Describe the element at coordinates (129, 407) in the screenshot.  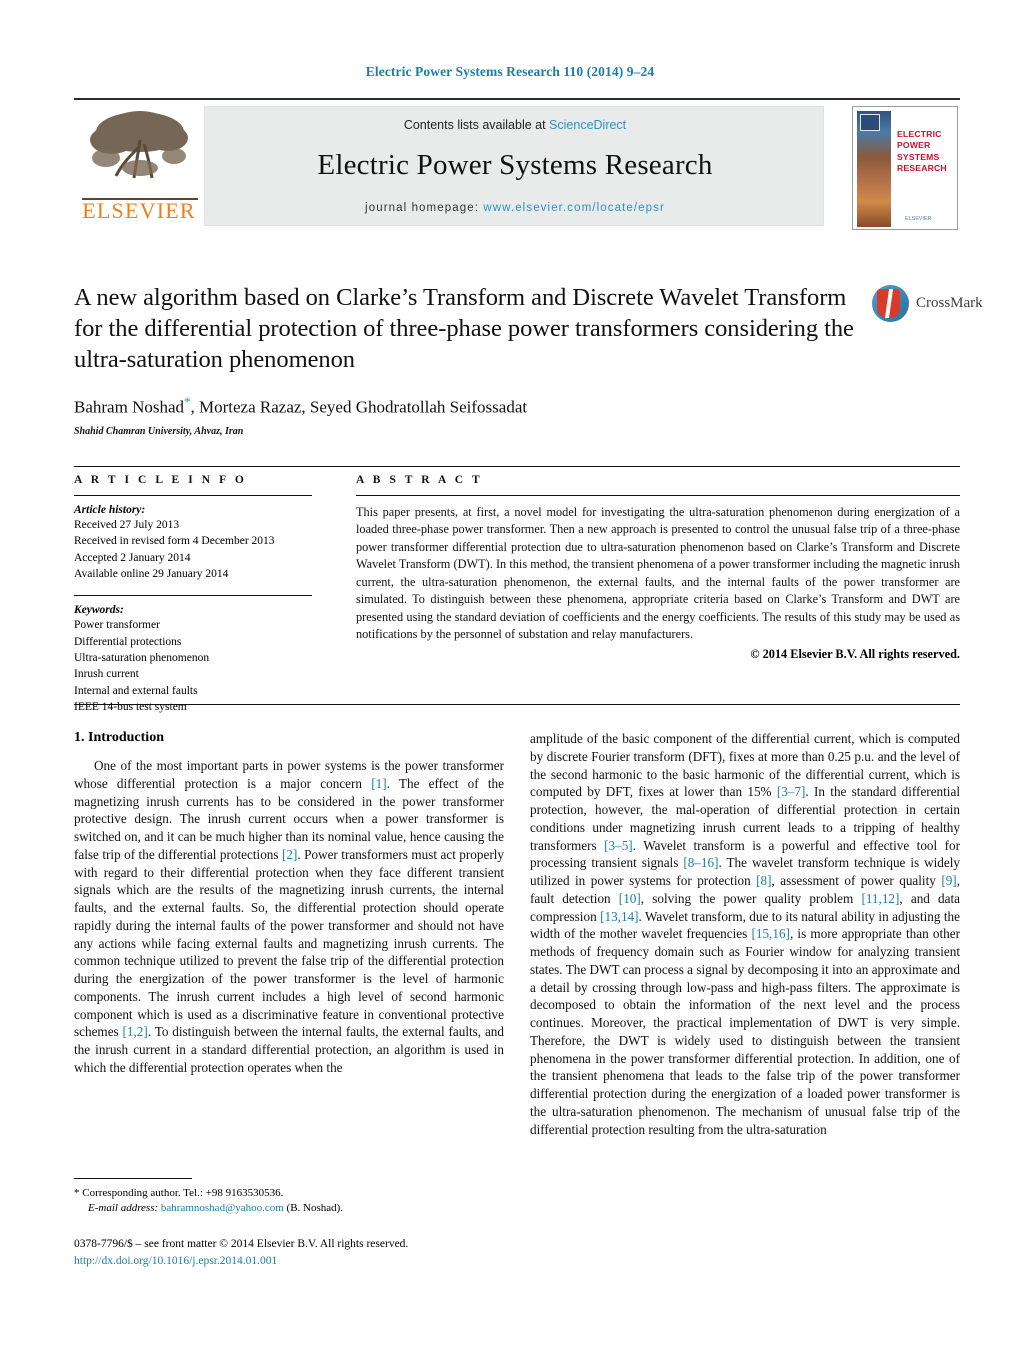
I see `author-corresponding: Bahram Noshad` at that location.